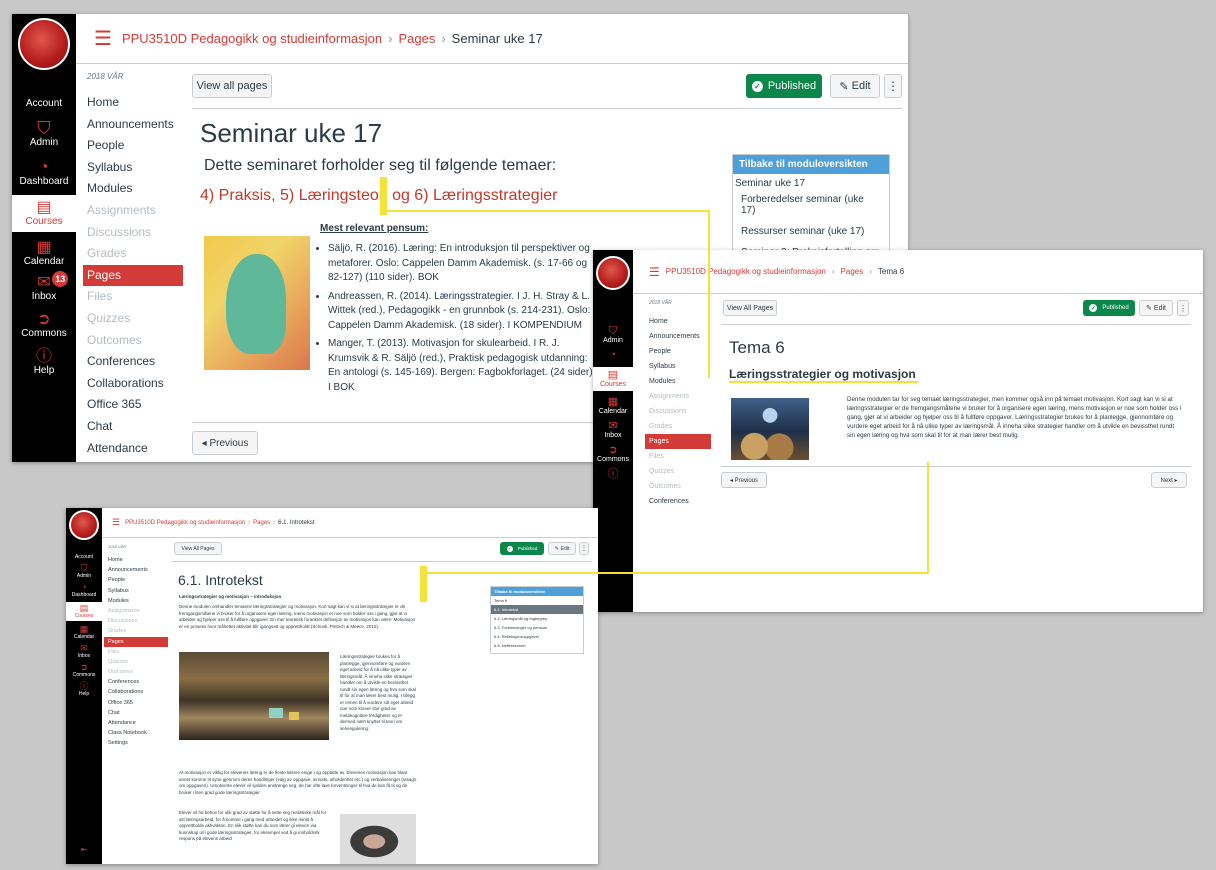 Image resolution: width=1216 pixels, height=870 pixels. Describe the element at coordinates (537, 645) in the screenshot. I see `module-item: 6.5. Nettressurser` at that location.